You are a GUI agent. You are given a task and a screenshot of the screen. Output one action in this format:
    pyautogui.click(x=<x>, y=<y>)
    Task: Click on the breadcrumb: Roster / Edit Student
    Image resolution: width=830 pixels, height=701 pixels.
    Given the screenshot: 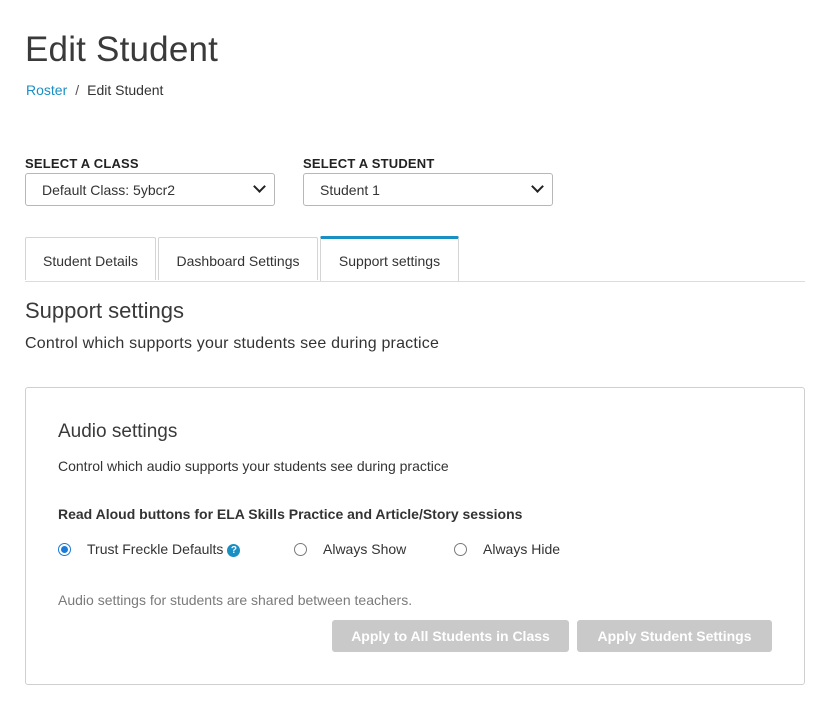 What is the action you would take?
    pyautogui.click(x=94, y=90)
    